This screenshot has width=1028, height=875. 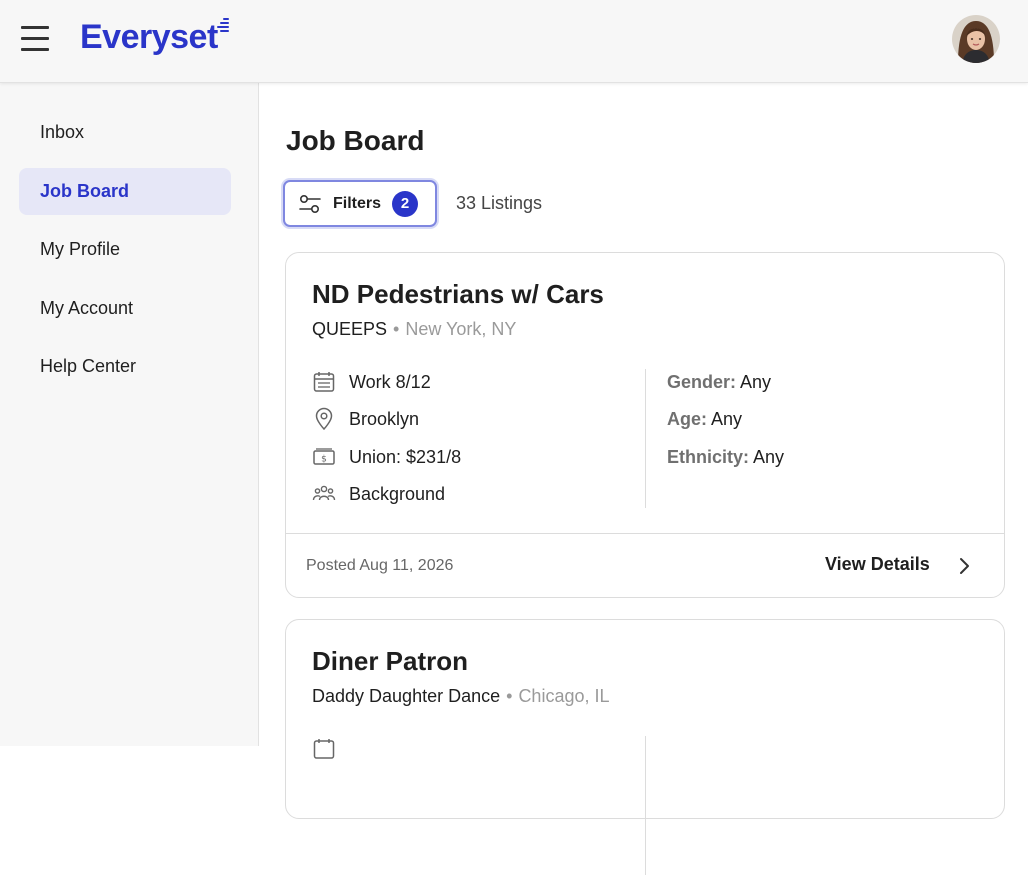 I want to click on card-footer-divider, so click(x=645, y=533).